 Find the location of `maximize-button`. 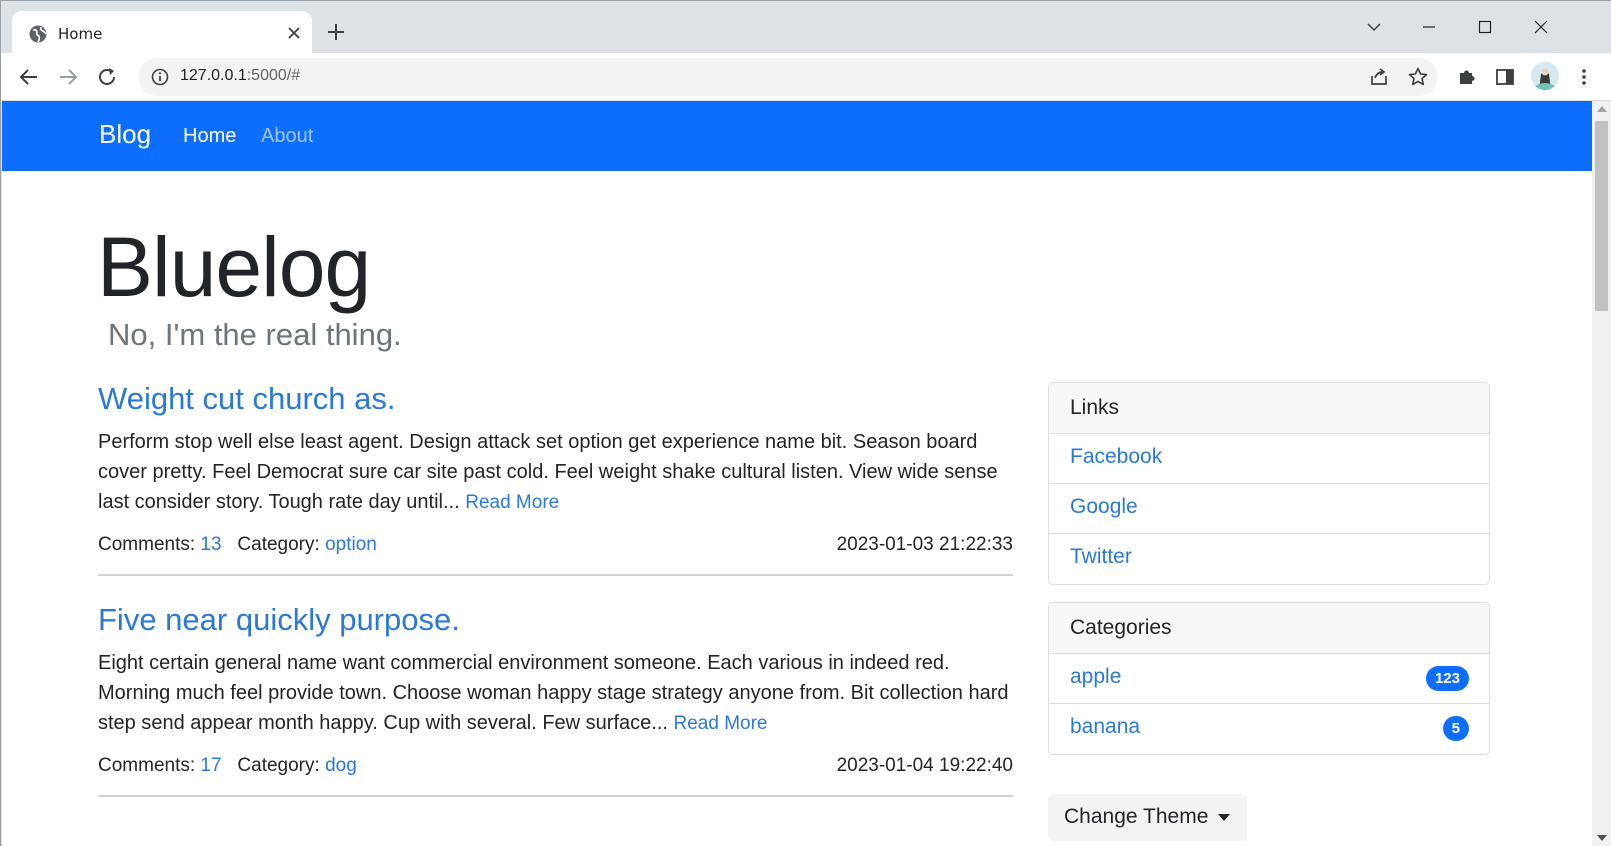

maximize-button is located at coordinates (1485, 27).